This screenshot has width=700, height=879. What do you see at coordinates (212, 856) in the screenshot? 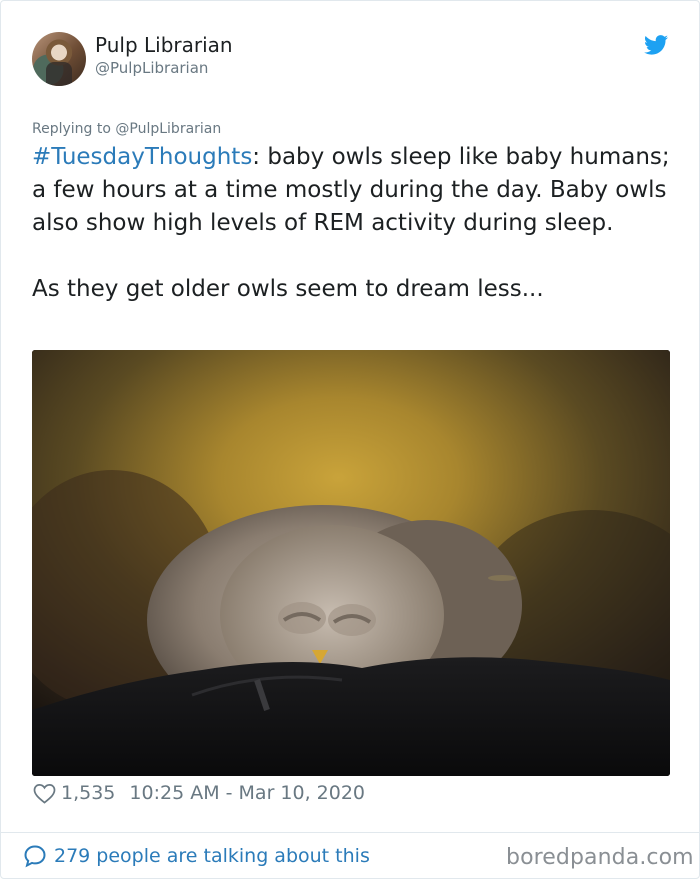
I see `talking-text: 279 people are talking about this` at bounding box center [212, 856].